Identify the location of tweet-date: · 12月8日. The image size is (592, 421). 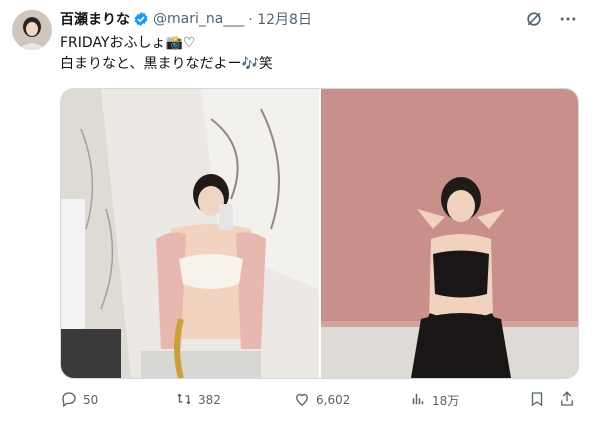
(280, 19).